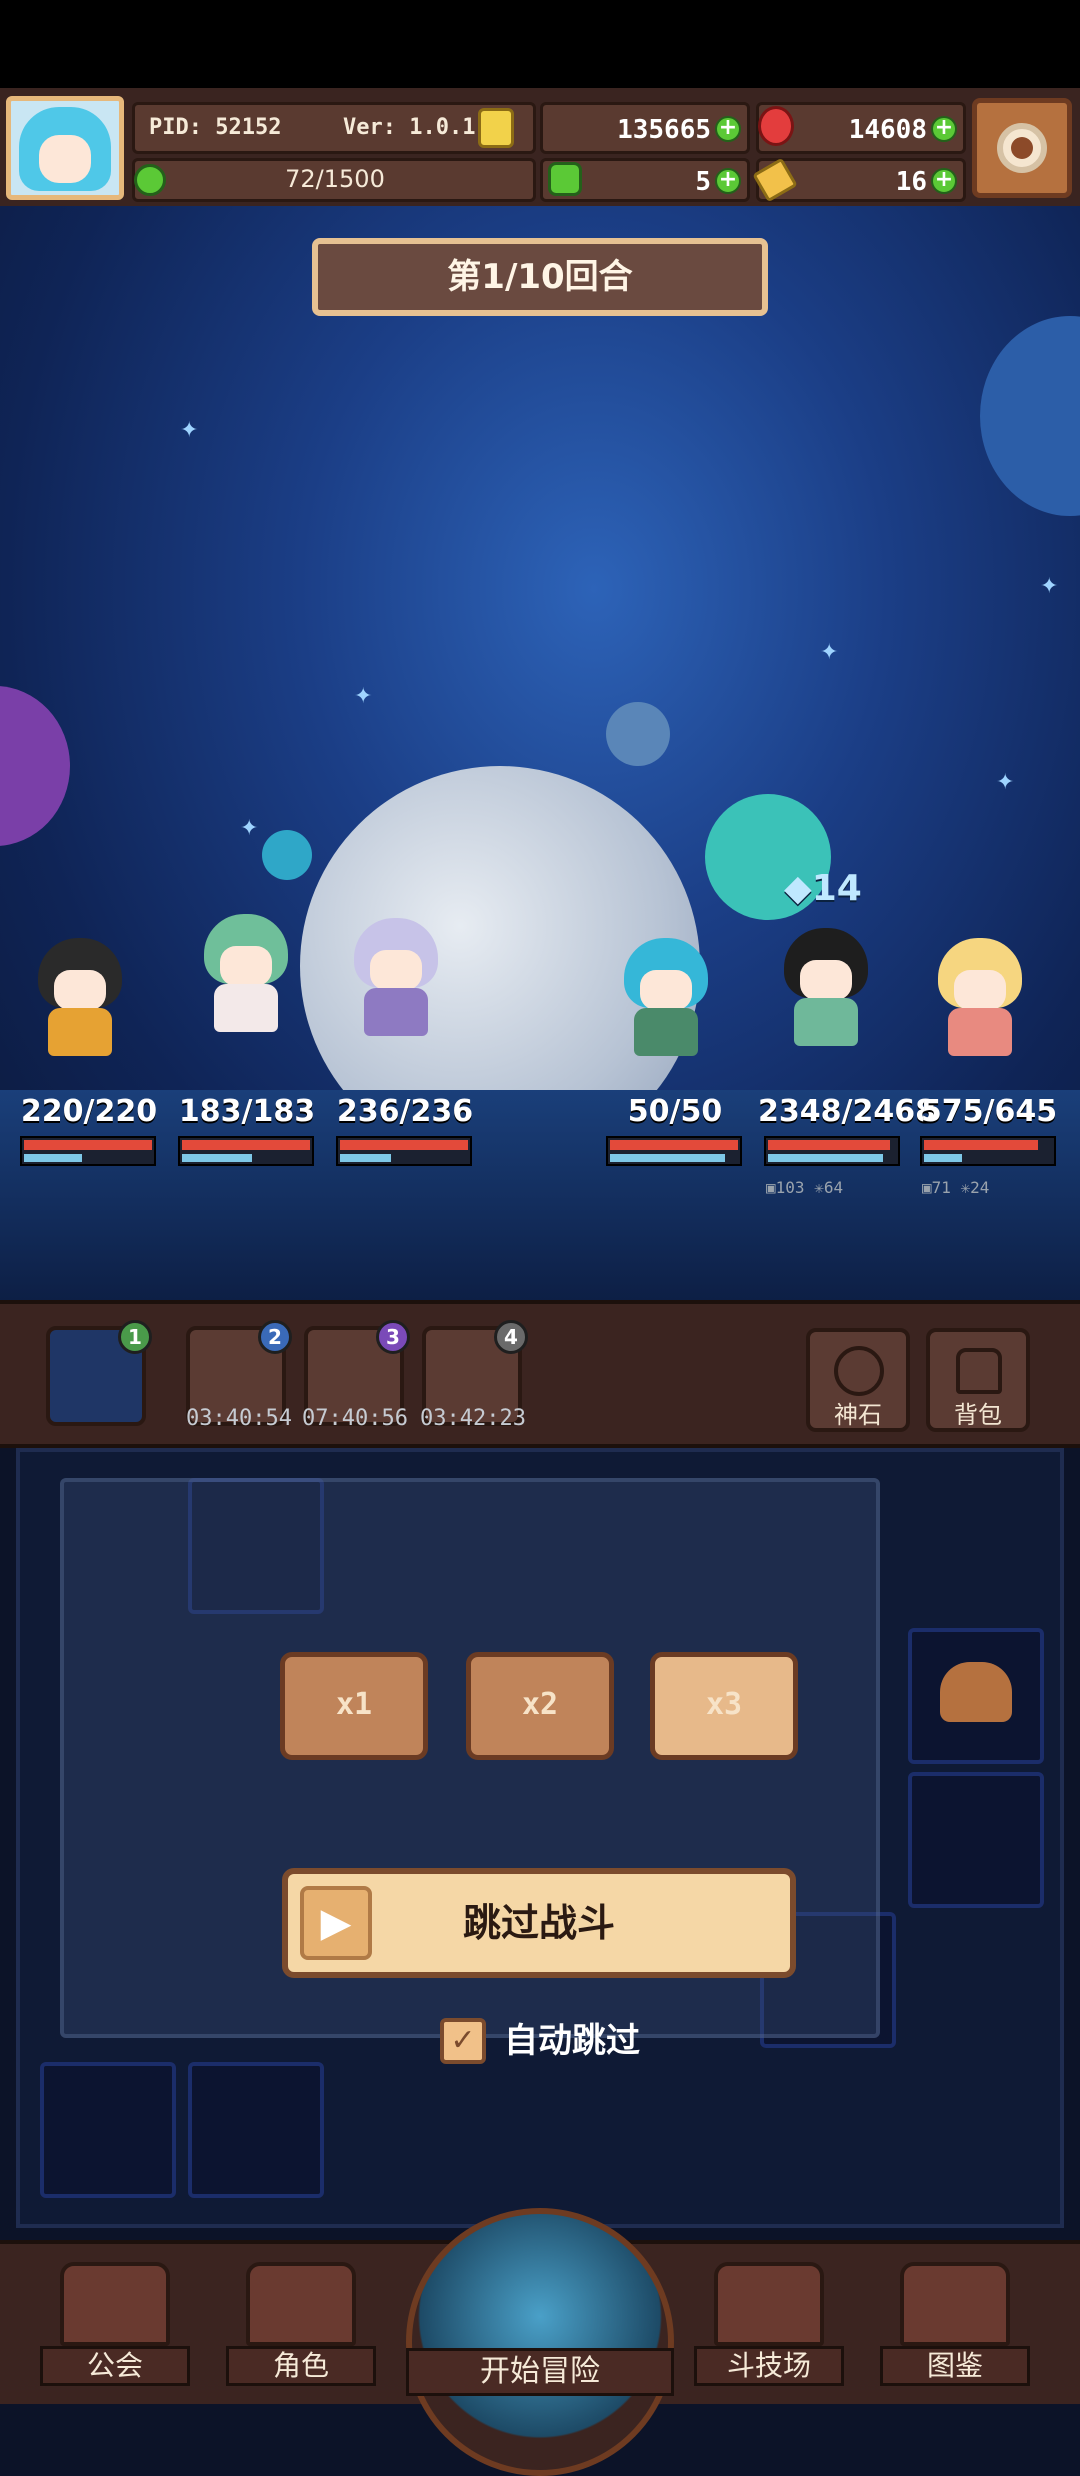  I want to click on add-ruby-icon: +, so click(944, 129).